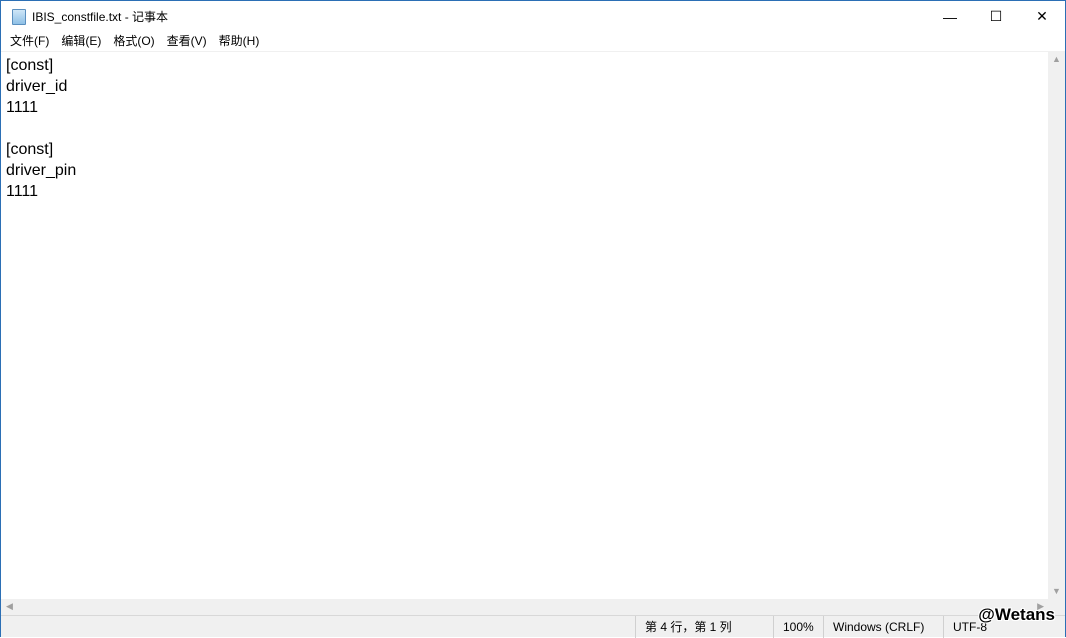 The width and height of the screenshot is (1066, 638). I want to click on notepad-icon, so click(19, 16).